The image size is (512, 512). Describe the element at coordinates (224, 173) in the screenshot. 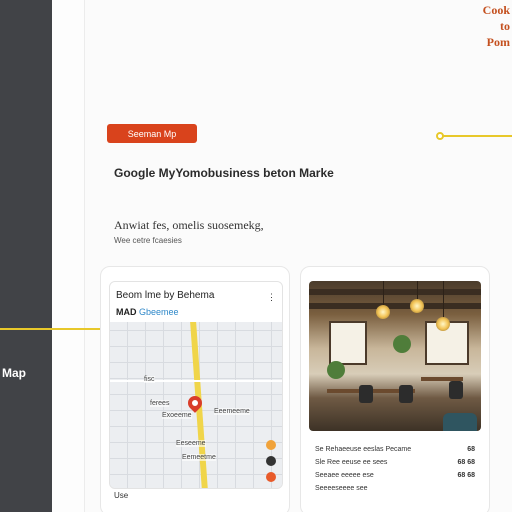

I see `page-heading: Google MyYomobusiness beton Marke` at that location.